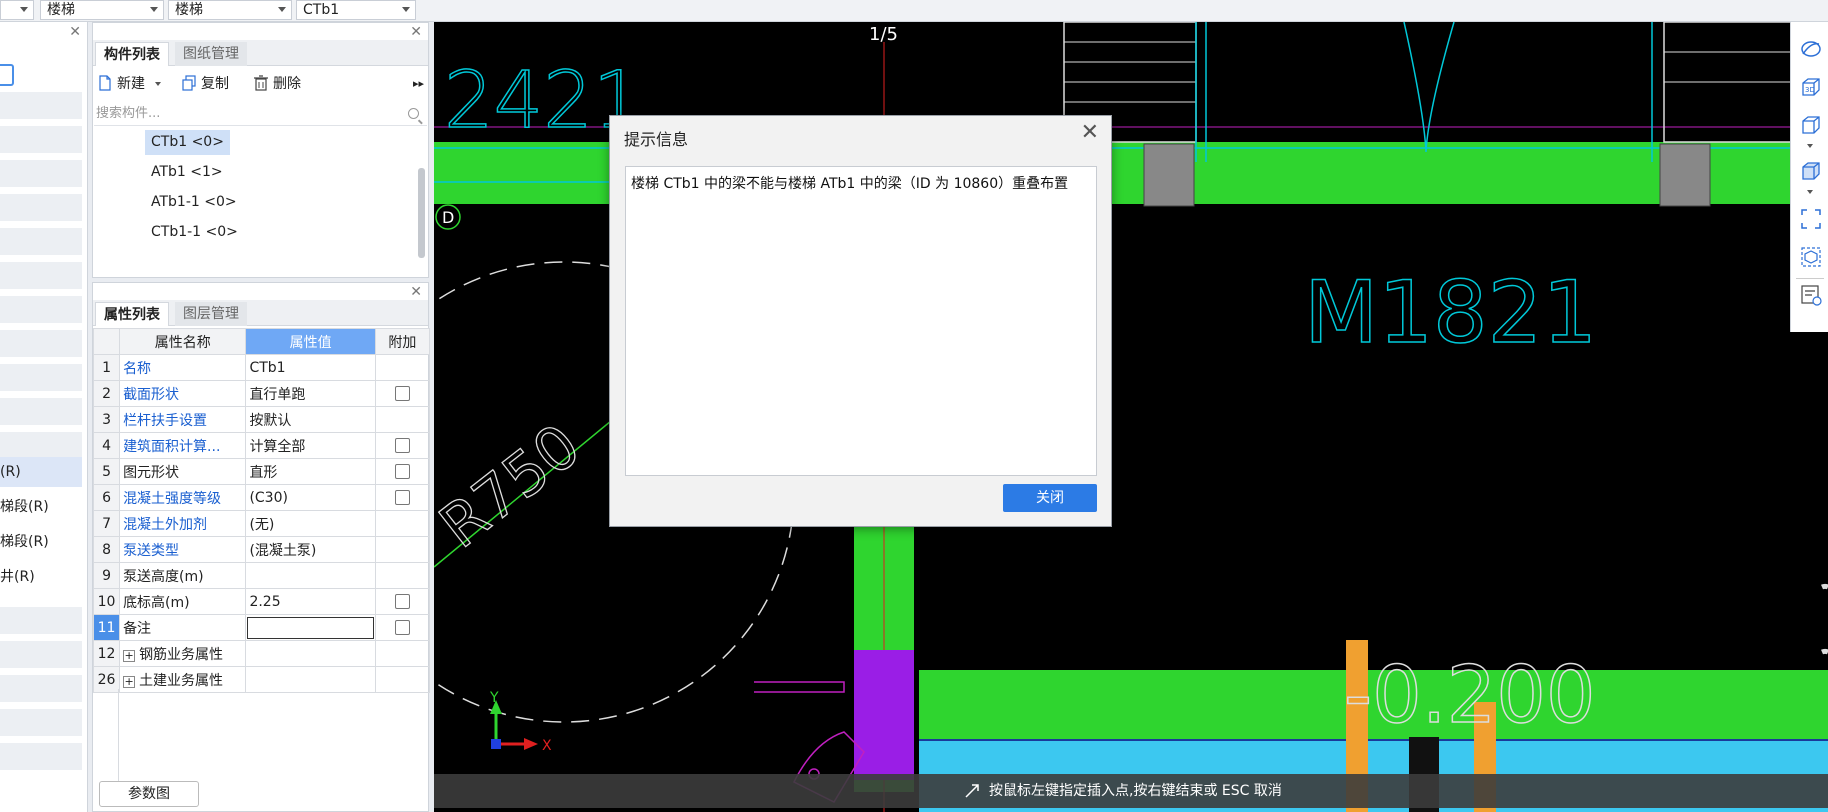 This screenshot has width=1828, height=812. Describe the element at coordinates (194, 232) in the screenshot. I see `component-item-ctb1-1: CTb1-1 <0>` at that location.